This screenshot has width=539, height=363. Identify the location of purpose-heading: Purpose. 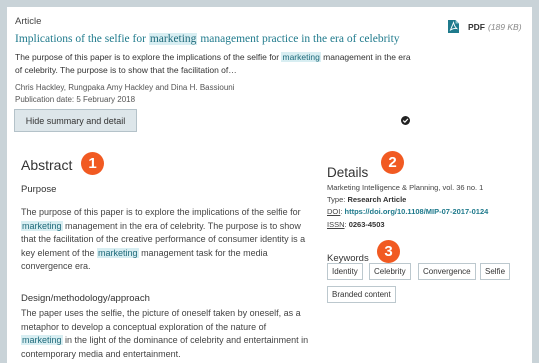
(39, 189).